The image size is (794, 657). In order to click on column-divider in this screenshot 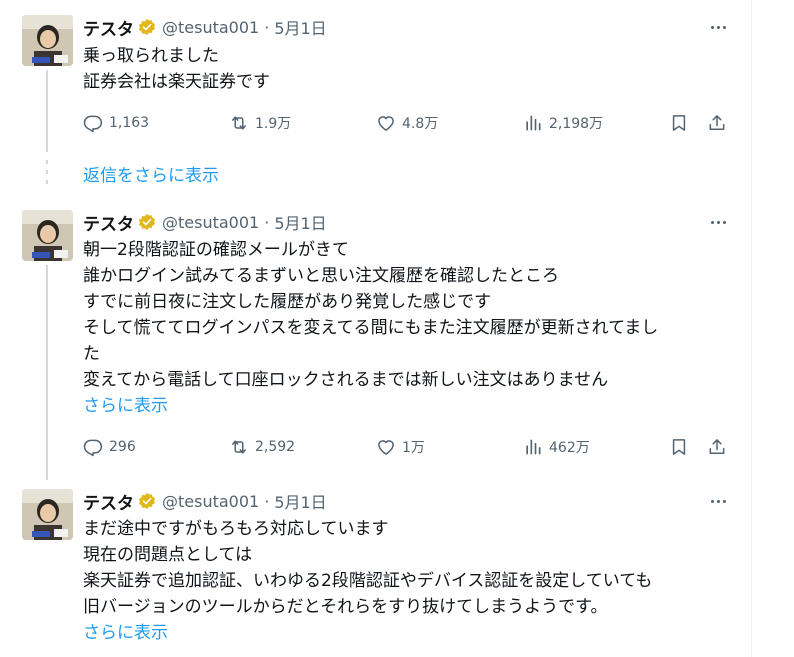, I will do `click(751, 328)`.